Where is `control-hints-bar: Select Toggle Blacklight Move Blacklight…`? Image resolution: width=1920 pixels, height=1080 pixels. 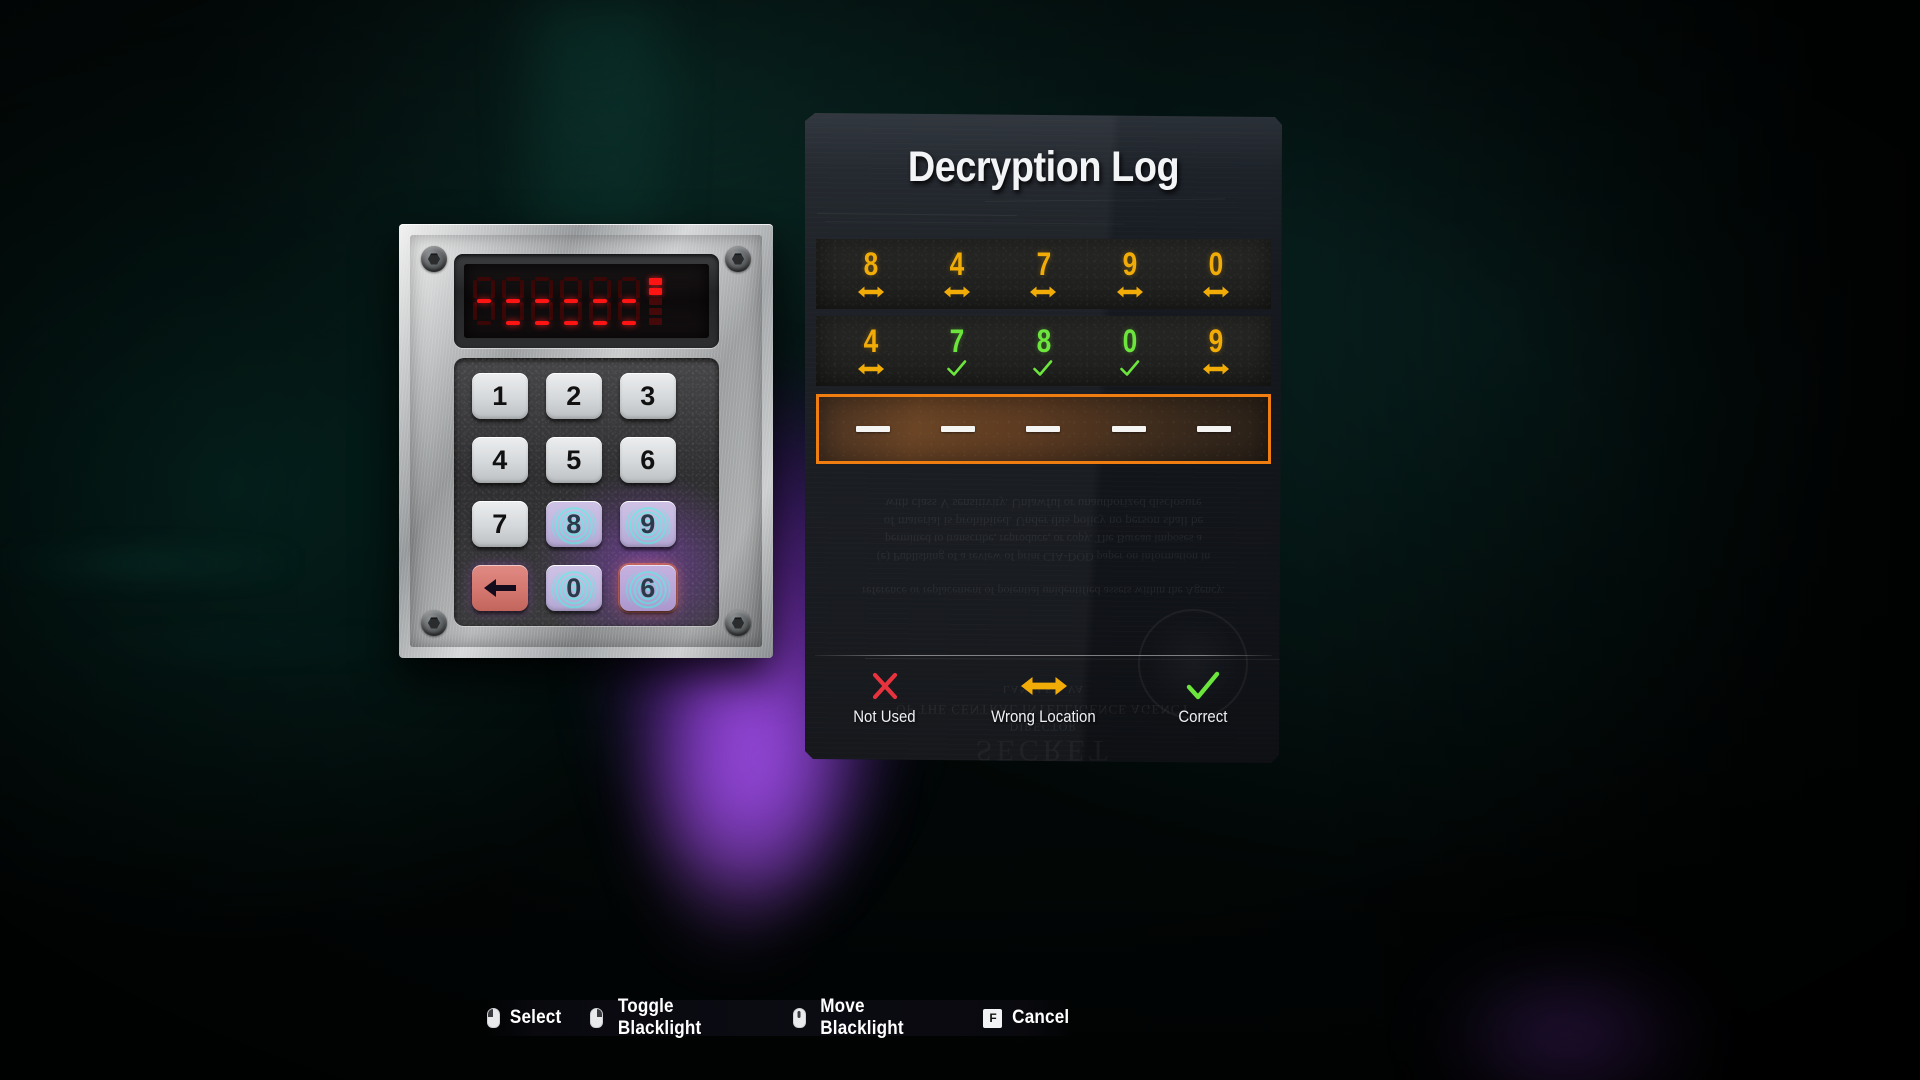 control-hints-bar: Select Toggle Blacklight Move Blacklight… is located at coordinates (780, 1017).